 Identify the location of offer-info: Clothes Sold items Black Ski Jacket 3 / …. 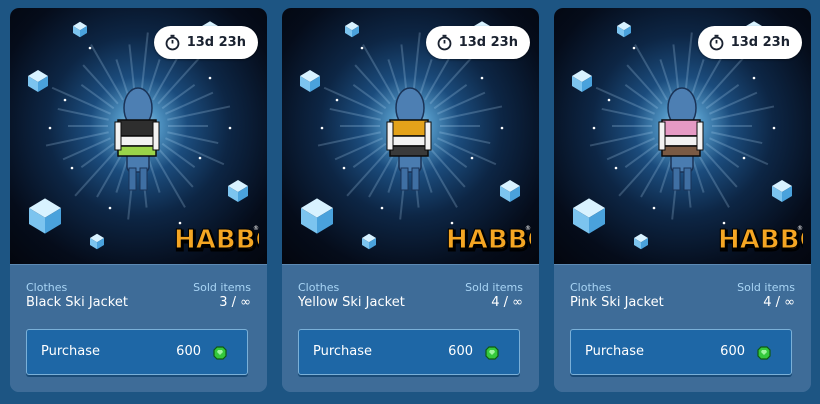
(138, 328).